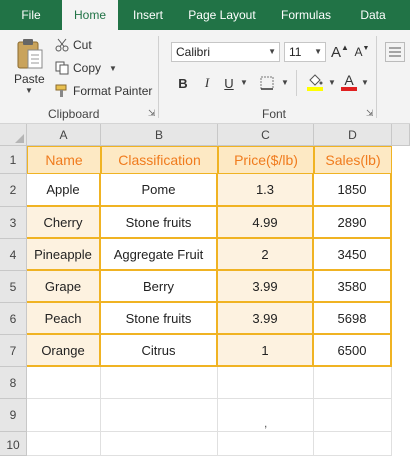 Image resolution: width=410 pixels, height=456 pixels. I want to click on borders-icon, so click(267, 83).